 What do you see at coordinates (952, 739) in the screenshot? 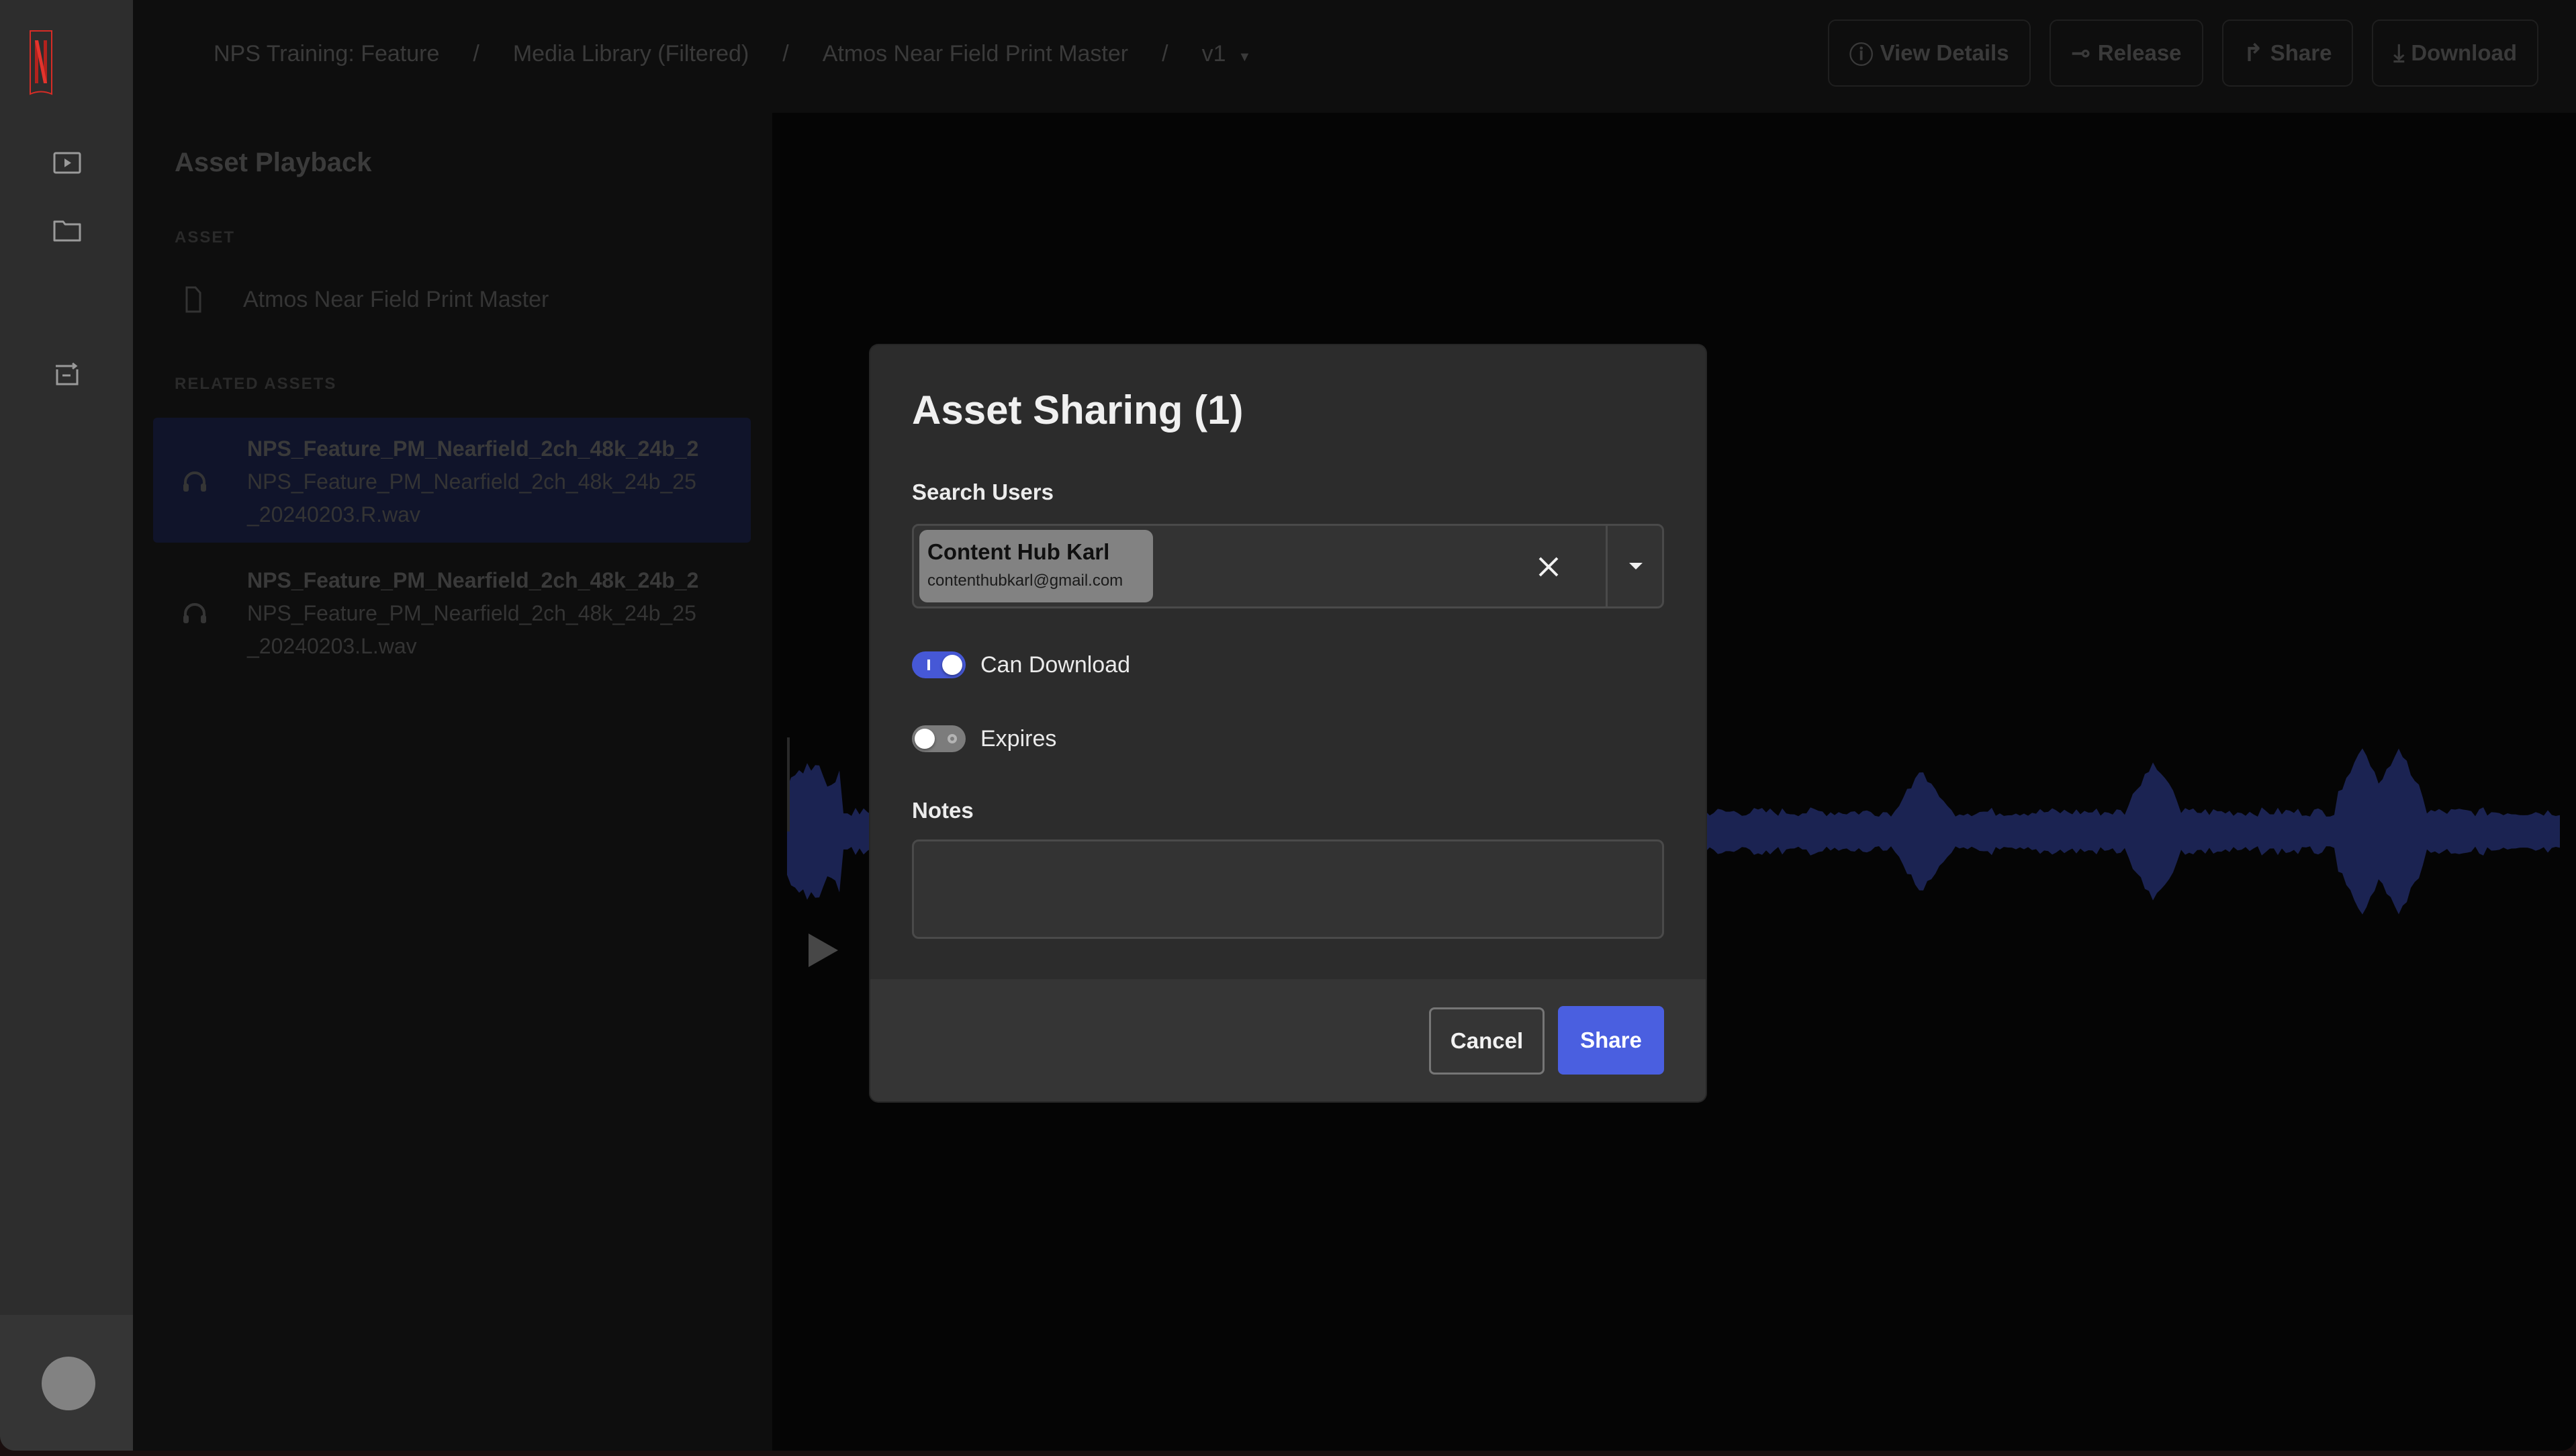
I see `toggle-off-mark-icon` at bounding box center [952, 739].